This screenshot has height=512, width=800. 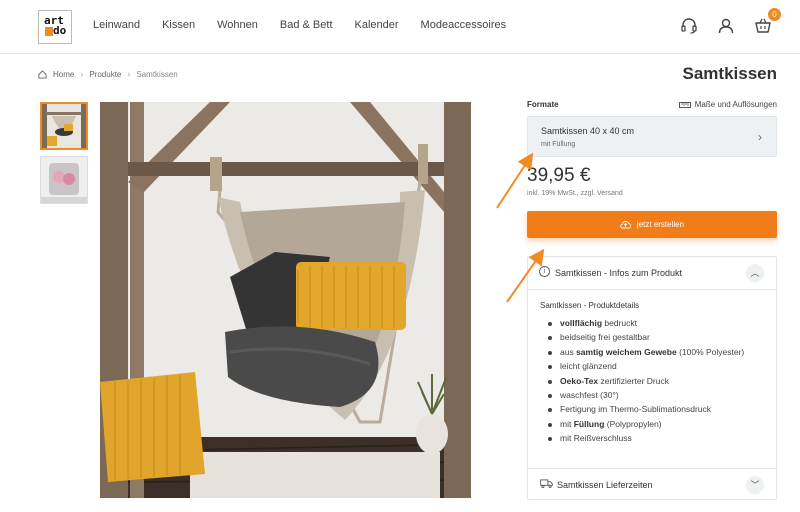 What do you see at coordinates (605, 485) in the screenshot?
I see `delivery-times-title: Samtkissen Lieferzeiten` at bounding box center [605, 485].